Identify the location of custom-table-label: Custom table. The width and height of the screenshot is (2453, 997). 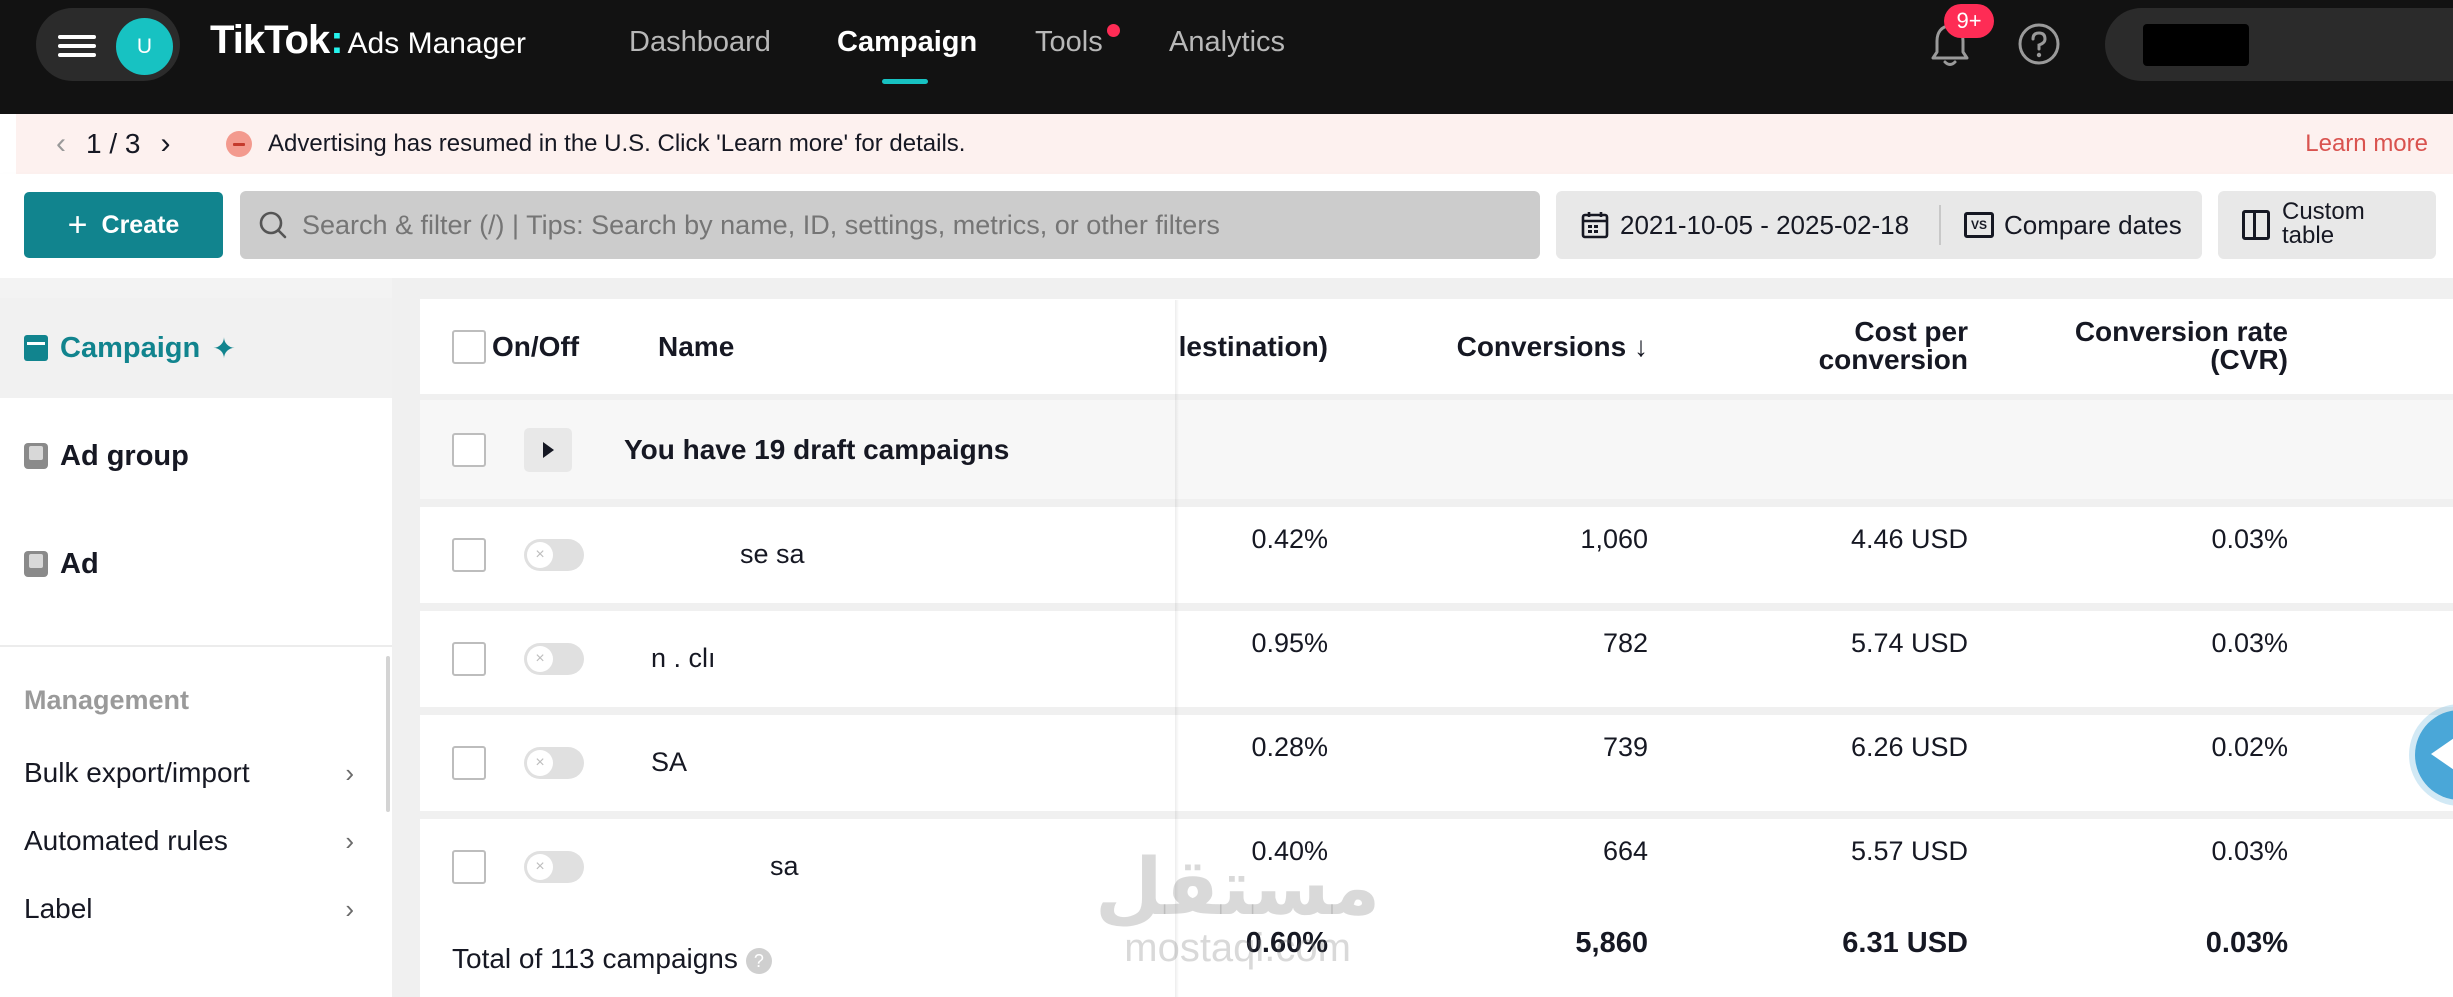
(2323, 224).